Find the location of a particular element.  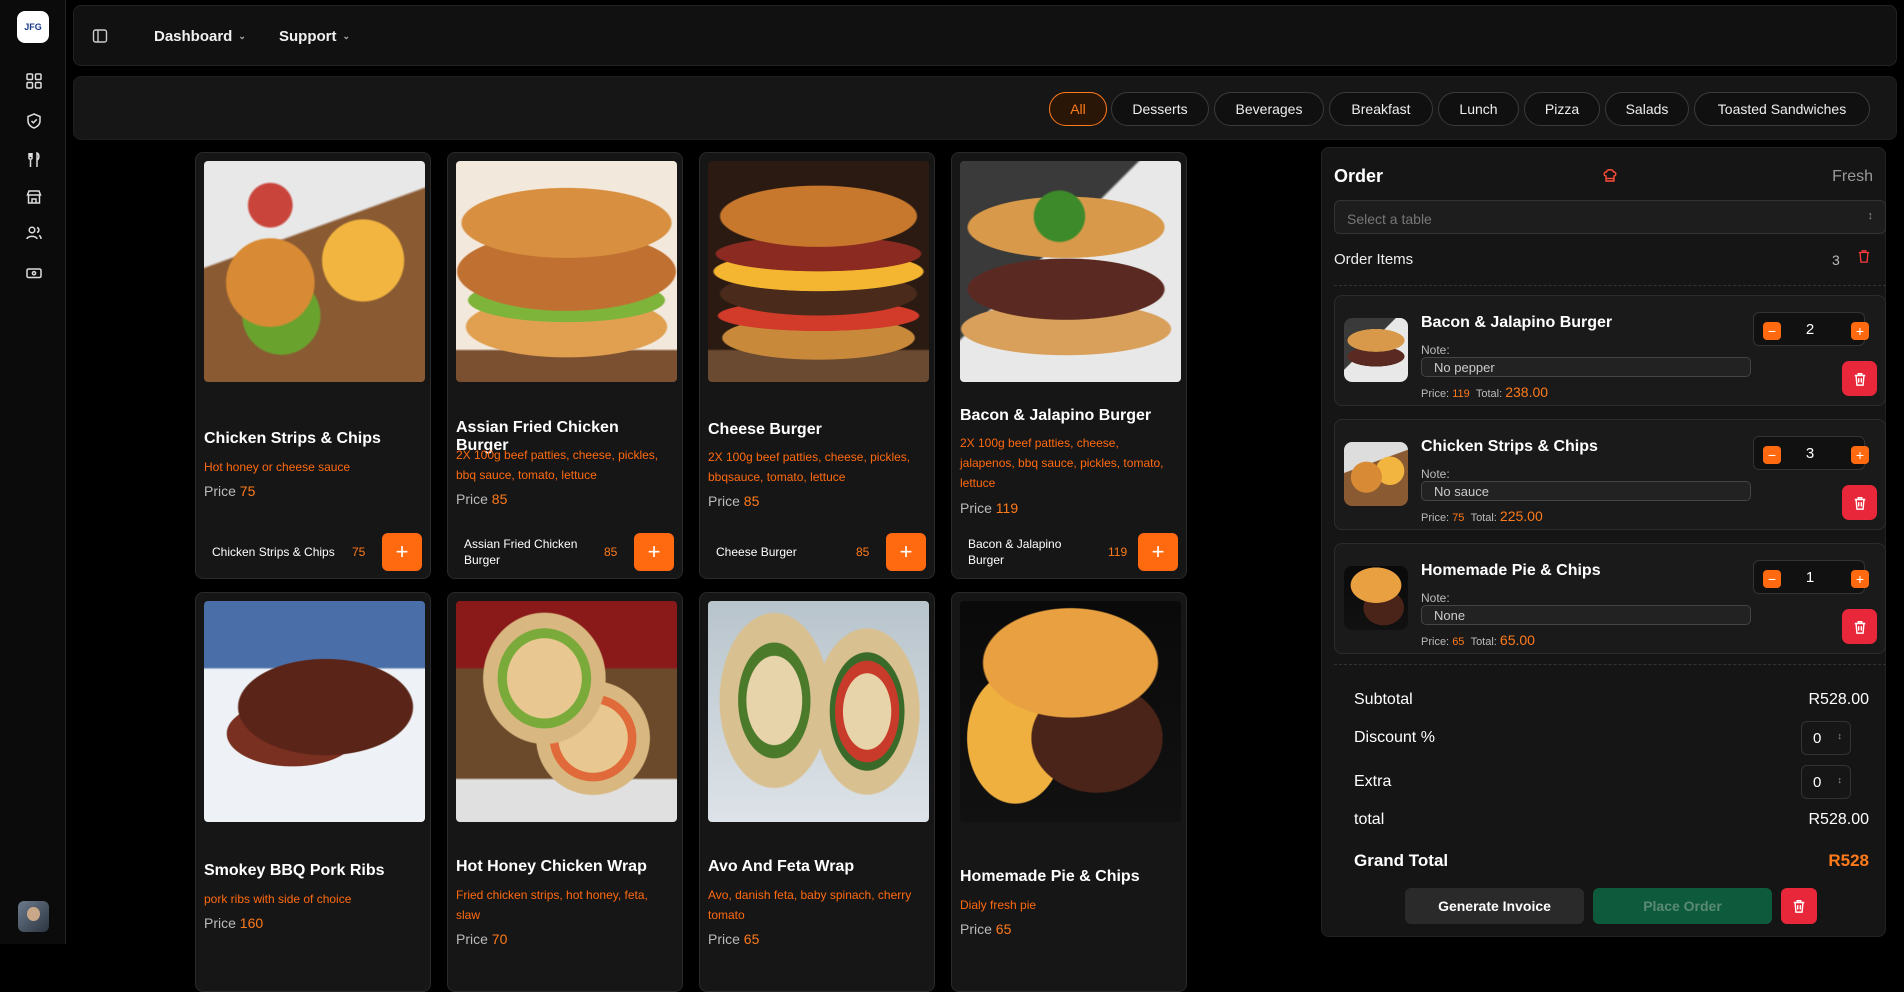

place-order-button: Place Order is located at coordinates (1682, 906).